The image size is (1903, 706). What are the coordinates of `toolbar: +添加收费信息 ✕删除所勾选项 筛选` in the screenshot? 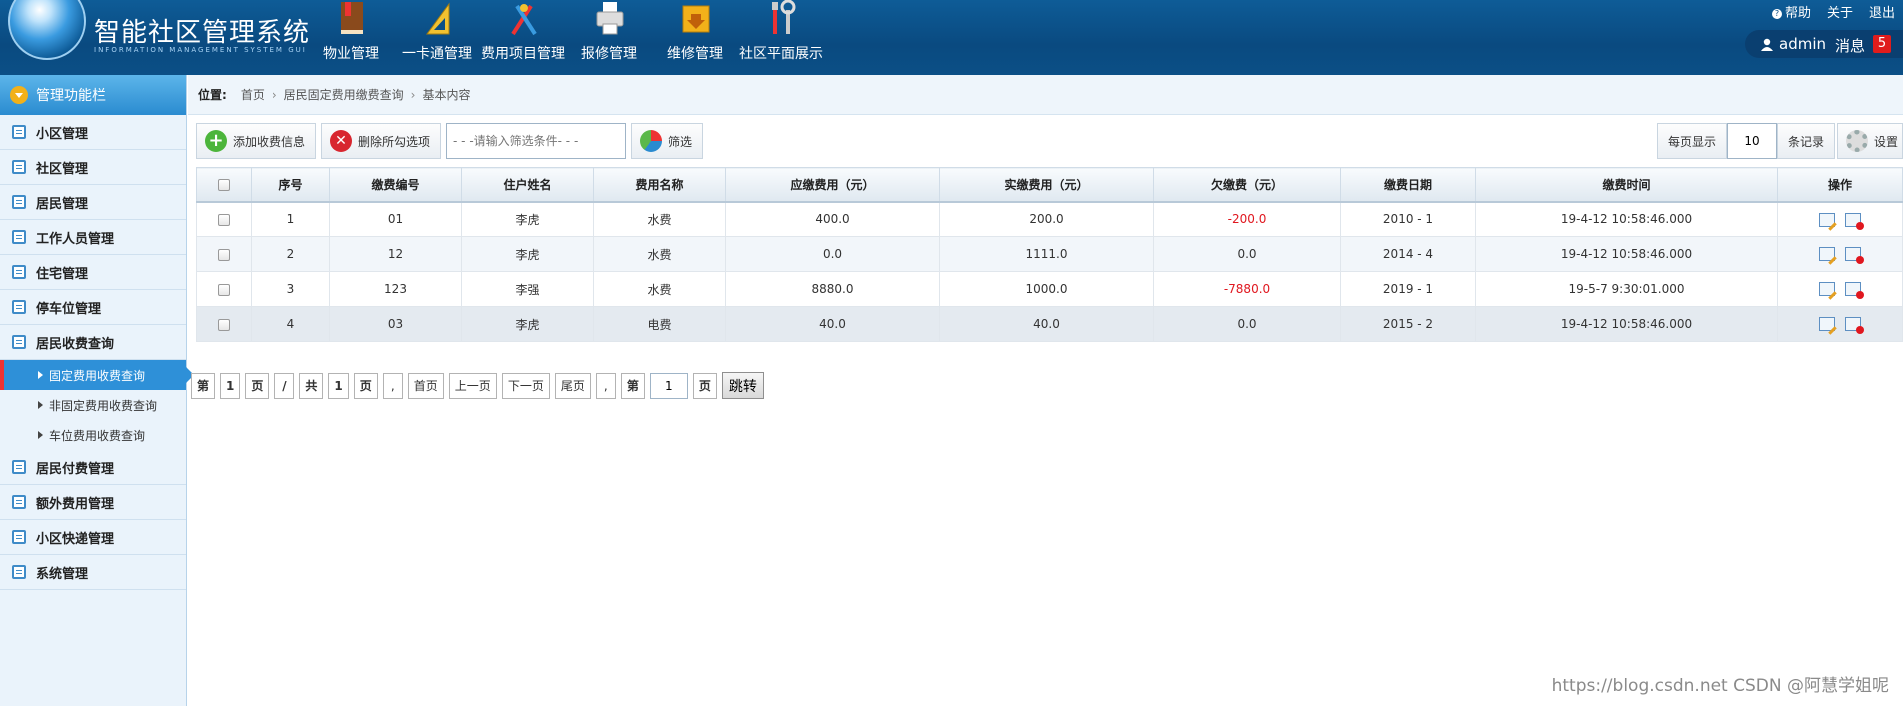 It's located at (450, 141).